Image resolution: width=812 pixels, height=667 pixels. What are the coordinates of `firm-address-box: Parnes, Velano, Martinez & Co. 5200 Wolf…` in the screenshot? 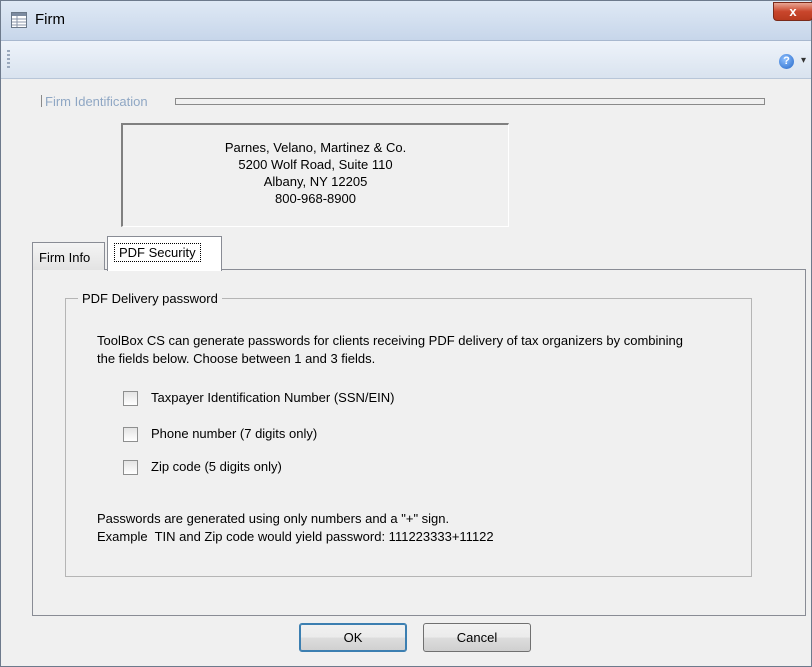 It's located at (315, 175).